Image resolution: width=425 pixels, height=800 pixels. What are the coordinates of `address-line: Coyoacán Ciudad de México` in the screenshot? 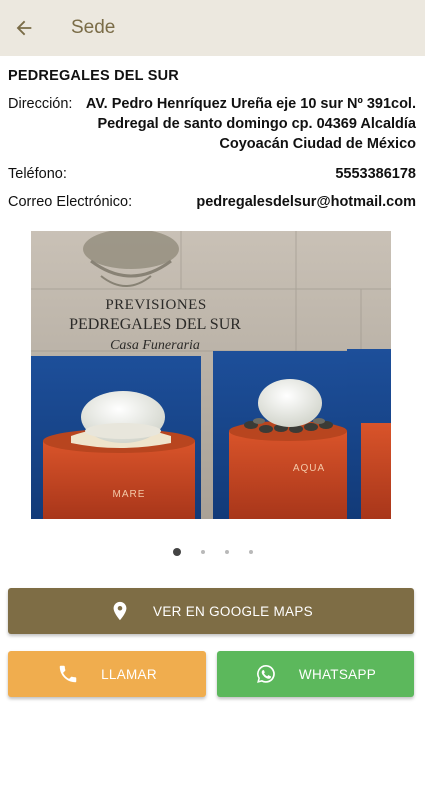 It's located at (317, 144).